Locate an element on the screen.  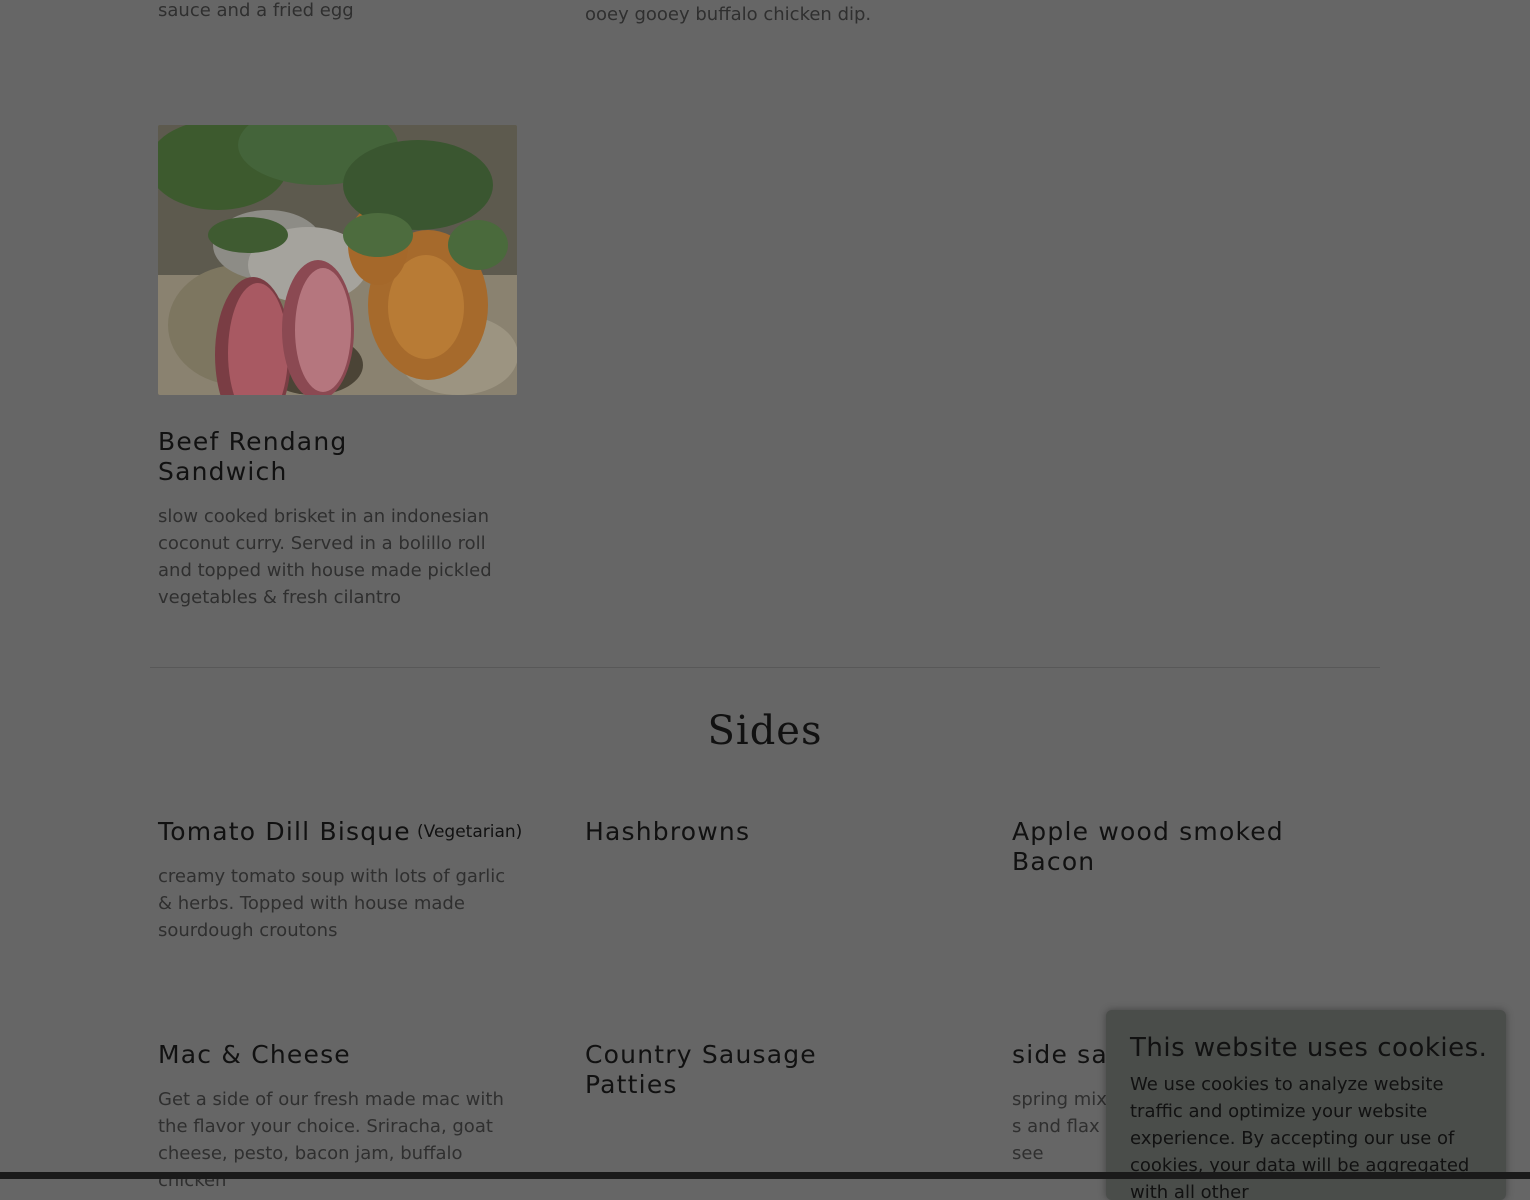
section-heading: Sides is located at coordinates (765, 731).